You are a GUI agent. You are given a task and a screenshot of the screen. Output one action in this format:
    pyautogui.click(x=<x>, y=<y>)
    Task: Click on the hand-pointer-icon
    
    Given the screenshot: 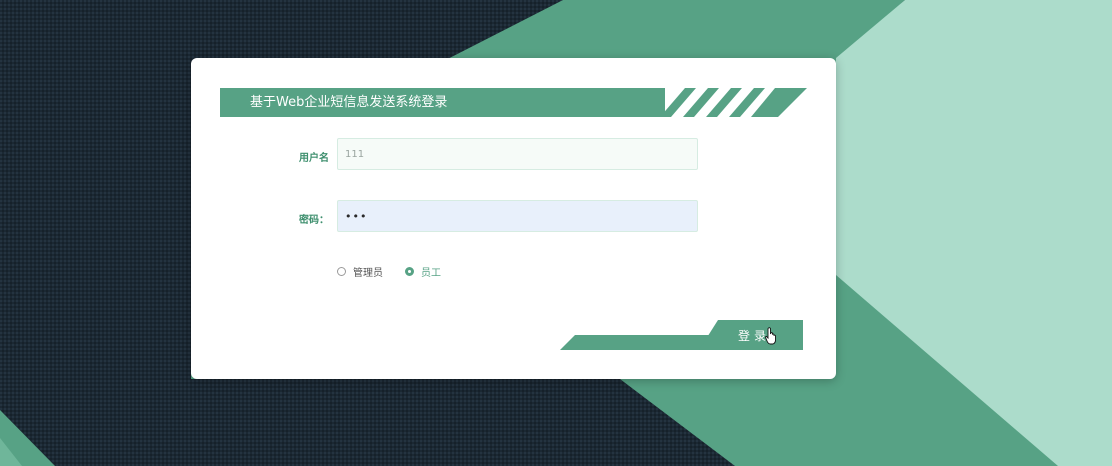 What is the action you would take?
    pyautogui.click(x=770, y=336)
    